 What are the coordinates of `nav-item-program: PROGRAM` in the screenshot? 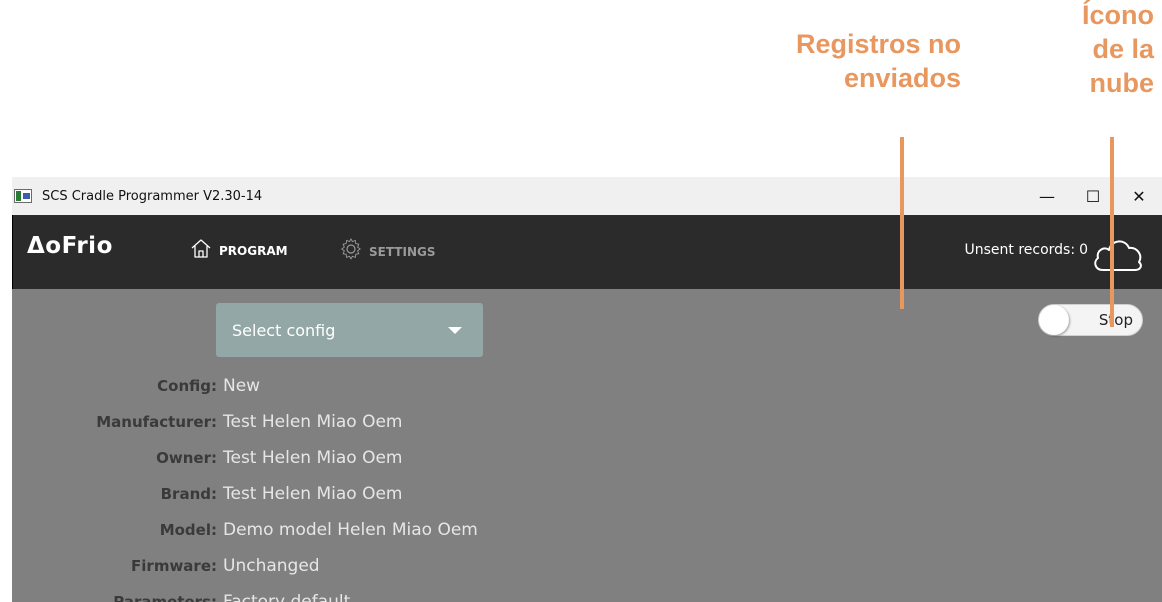 It's located at (238, 250).